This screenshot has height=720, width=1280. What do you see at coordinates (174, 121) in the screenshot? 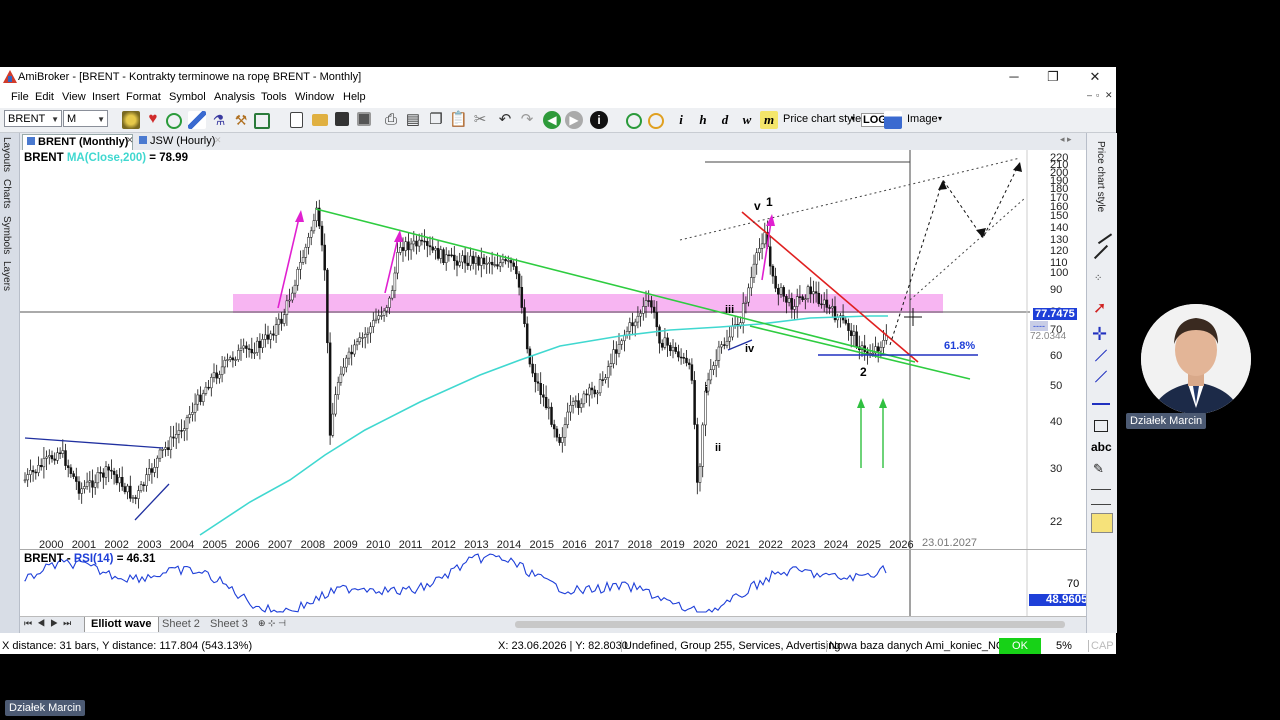
I see `binoculars-icon` at bounding box center [174, 121].